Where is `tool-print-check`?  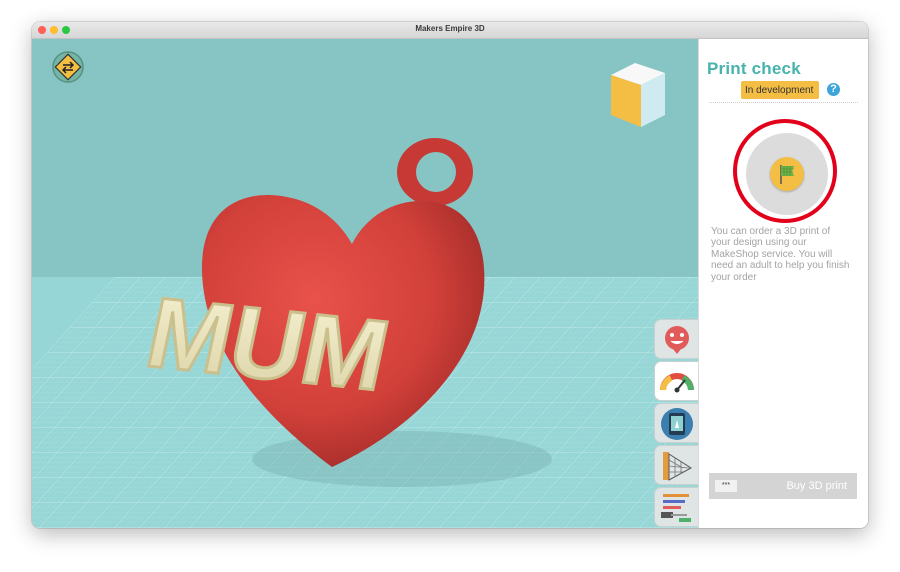 tool-print-check is located at coordinates (676, 381).